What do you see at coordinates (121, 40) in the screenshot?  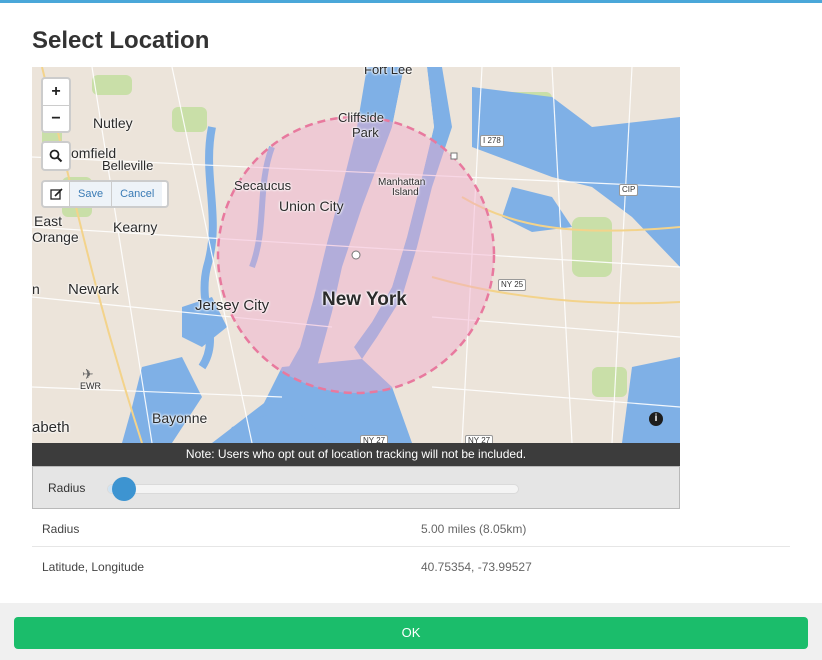 I see `dialog-title: Select Location` at bounding box center [121, 40].